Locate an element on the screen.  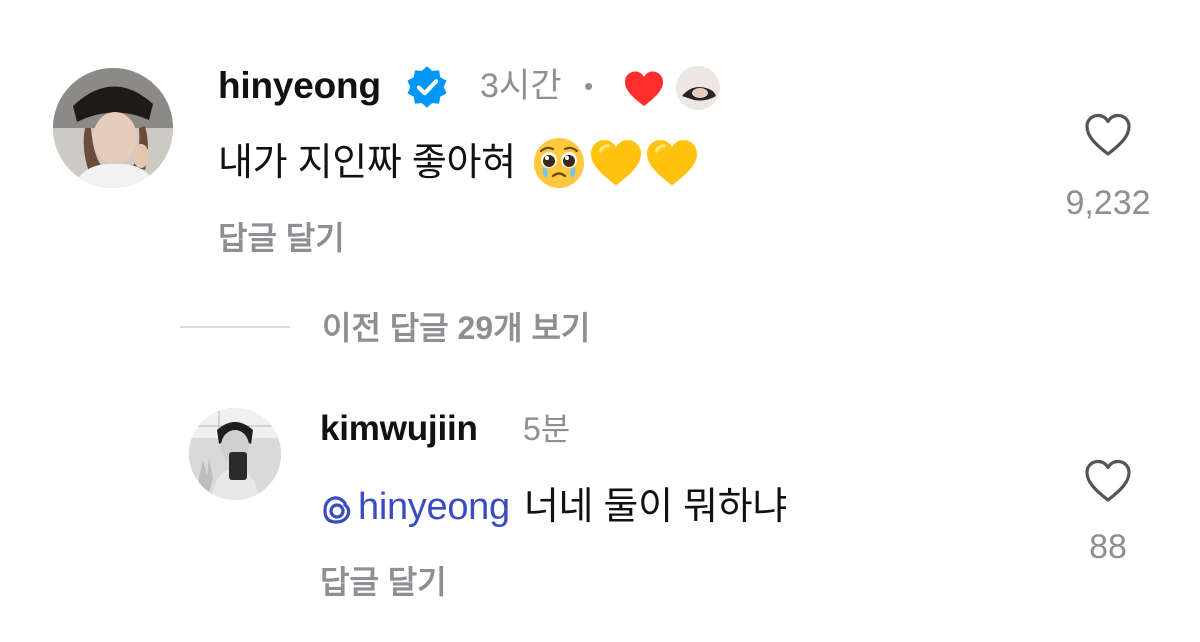
author-avatar is located at coordinates (698, 88).